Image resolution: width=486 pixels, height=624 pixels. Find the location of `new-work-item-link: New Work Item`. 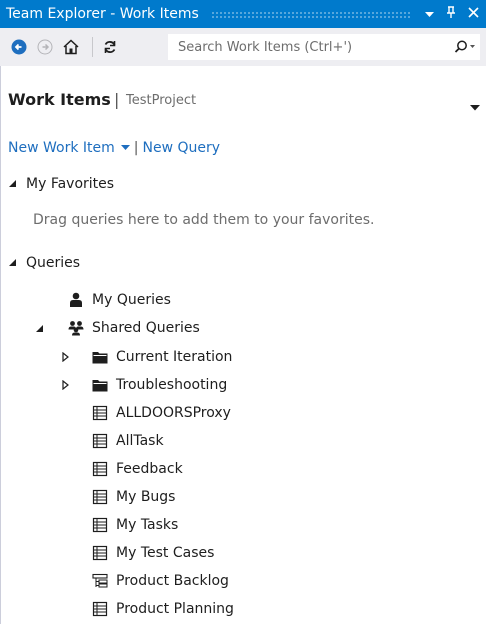

new-work-item-link: New Work Item is located at coordinates (61, 148).